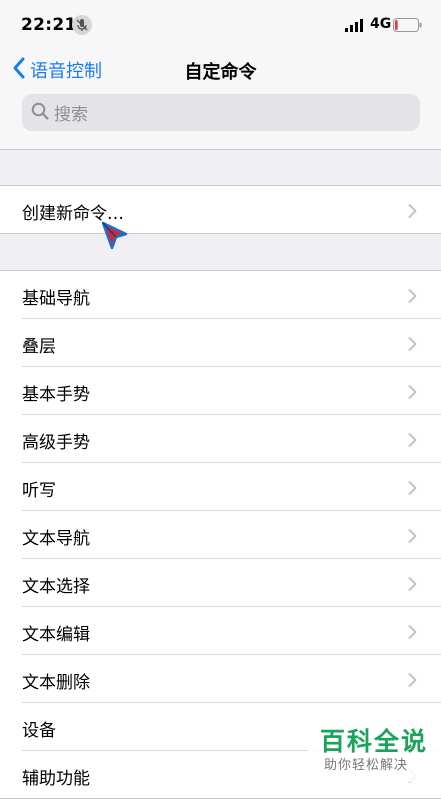 The height and width of the screenshot is (799, 441). What do you see at coordinates (49, 25) in the screenshot?
I see `status-time: 22:21` at bounding box center [49, 25].